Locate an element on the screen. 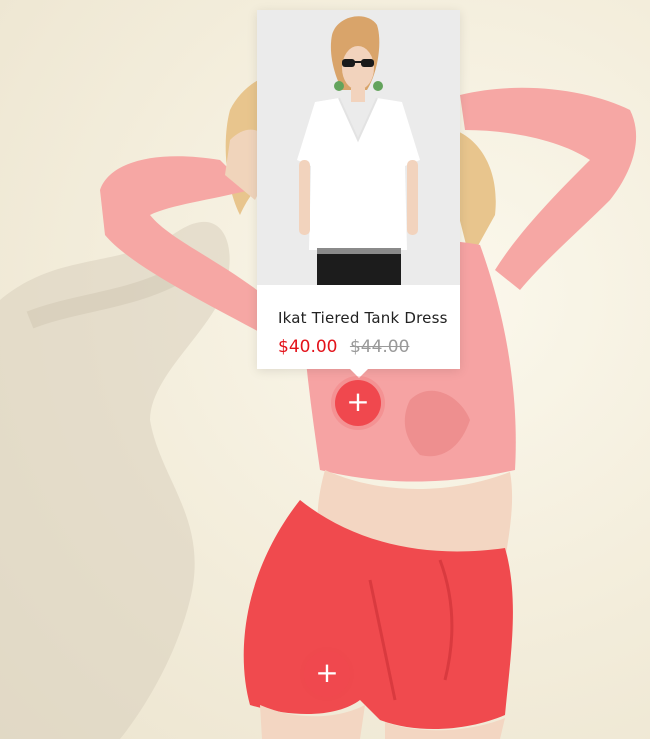 The image size is (650, 739). product-title: Ikat Tiered Tank Dress is located at coordinates (363, 318).